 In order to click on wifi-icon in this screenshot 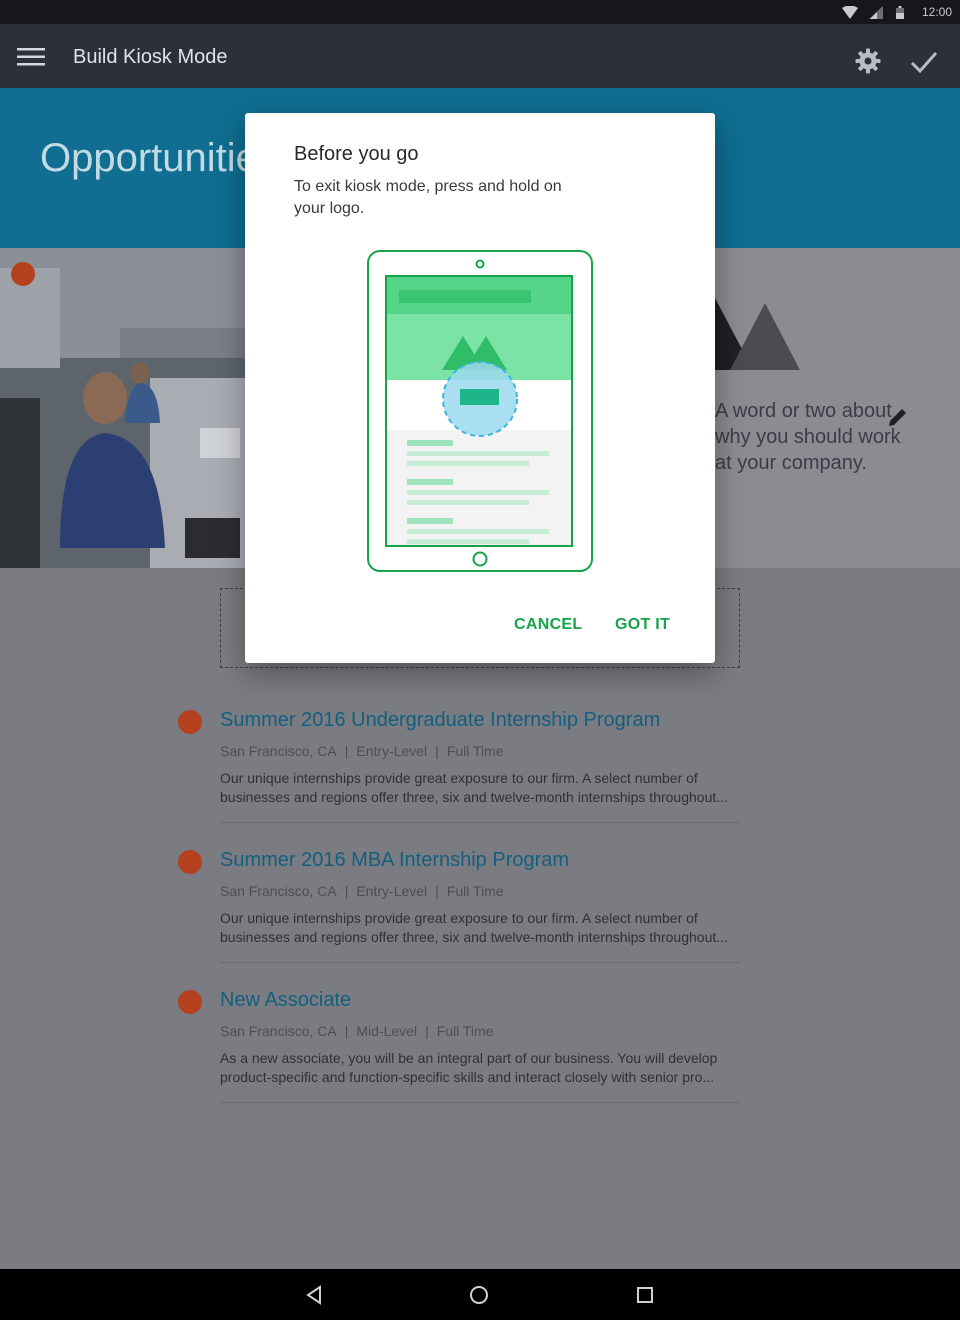, I will do `click(850, 12)`.